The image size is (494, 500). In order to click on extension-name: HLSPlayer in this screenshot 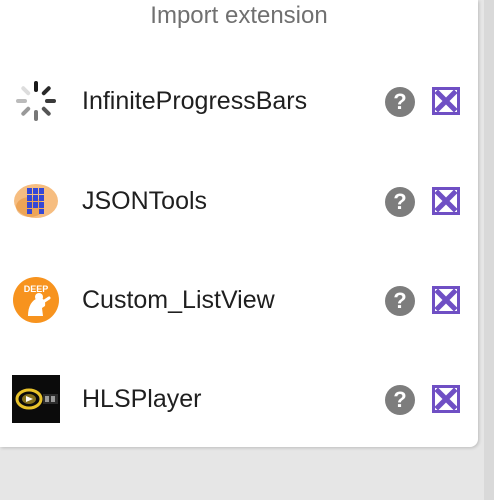, I will do `click(142, 399)`.